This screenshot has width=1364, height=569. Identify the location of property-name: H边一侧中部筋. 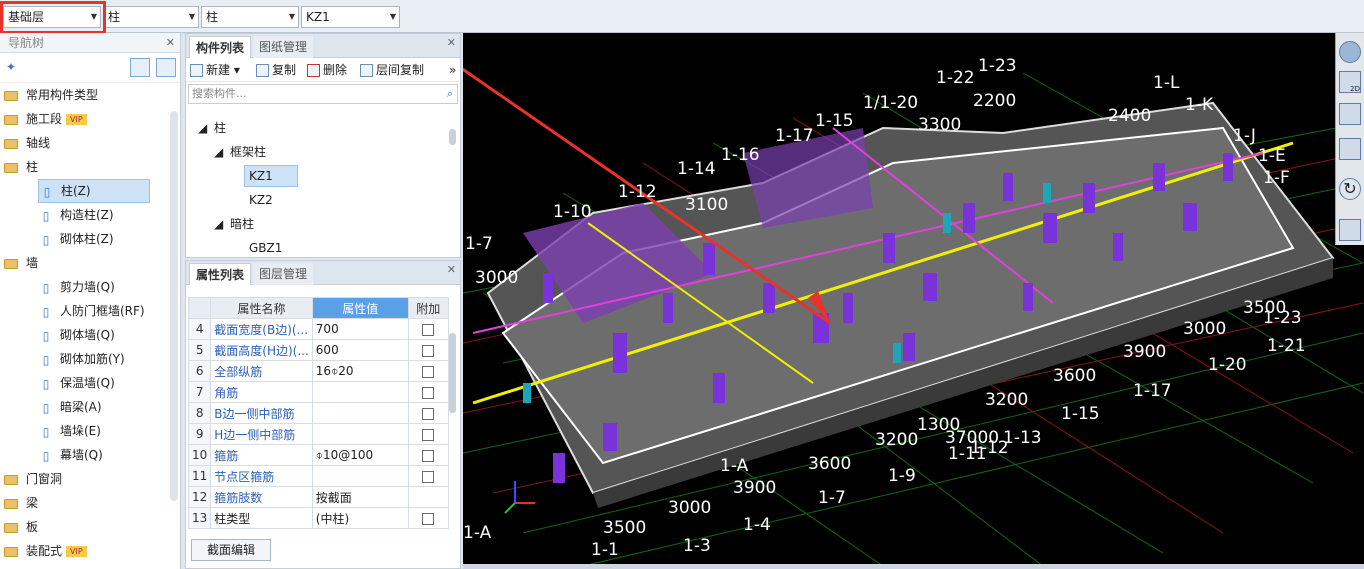
(261, 434).